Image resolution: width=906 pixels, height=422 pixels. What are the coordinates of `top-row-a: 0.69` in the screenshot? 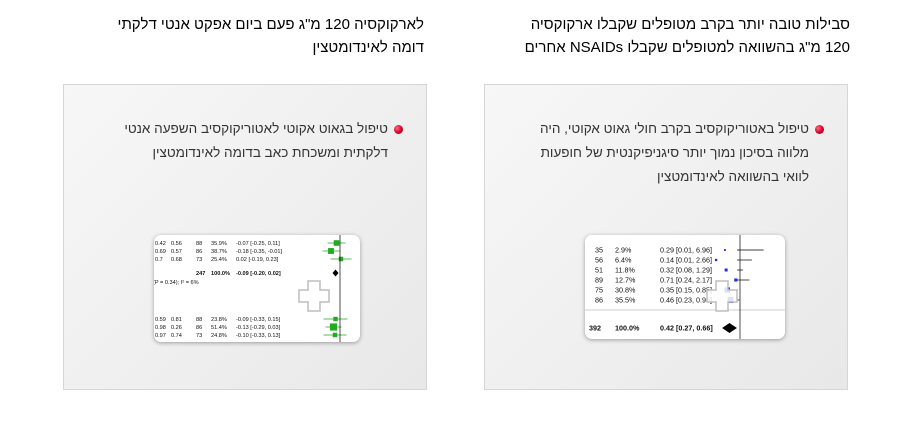 It's located at (160, 252).